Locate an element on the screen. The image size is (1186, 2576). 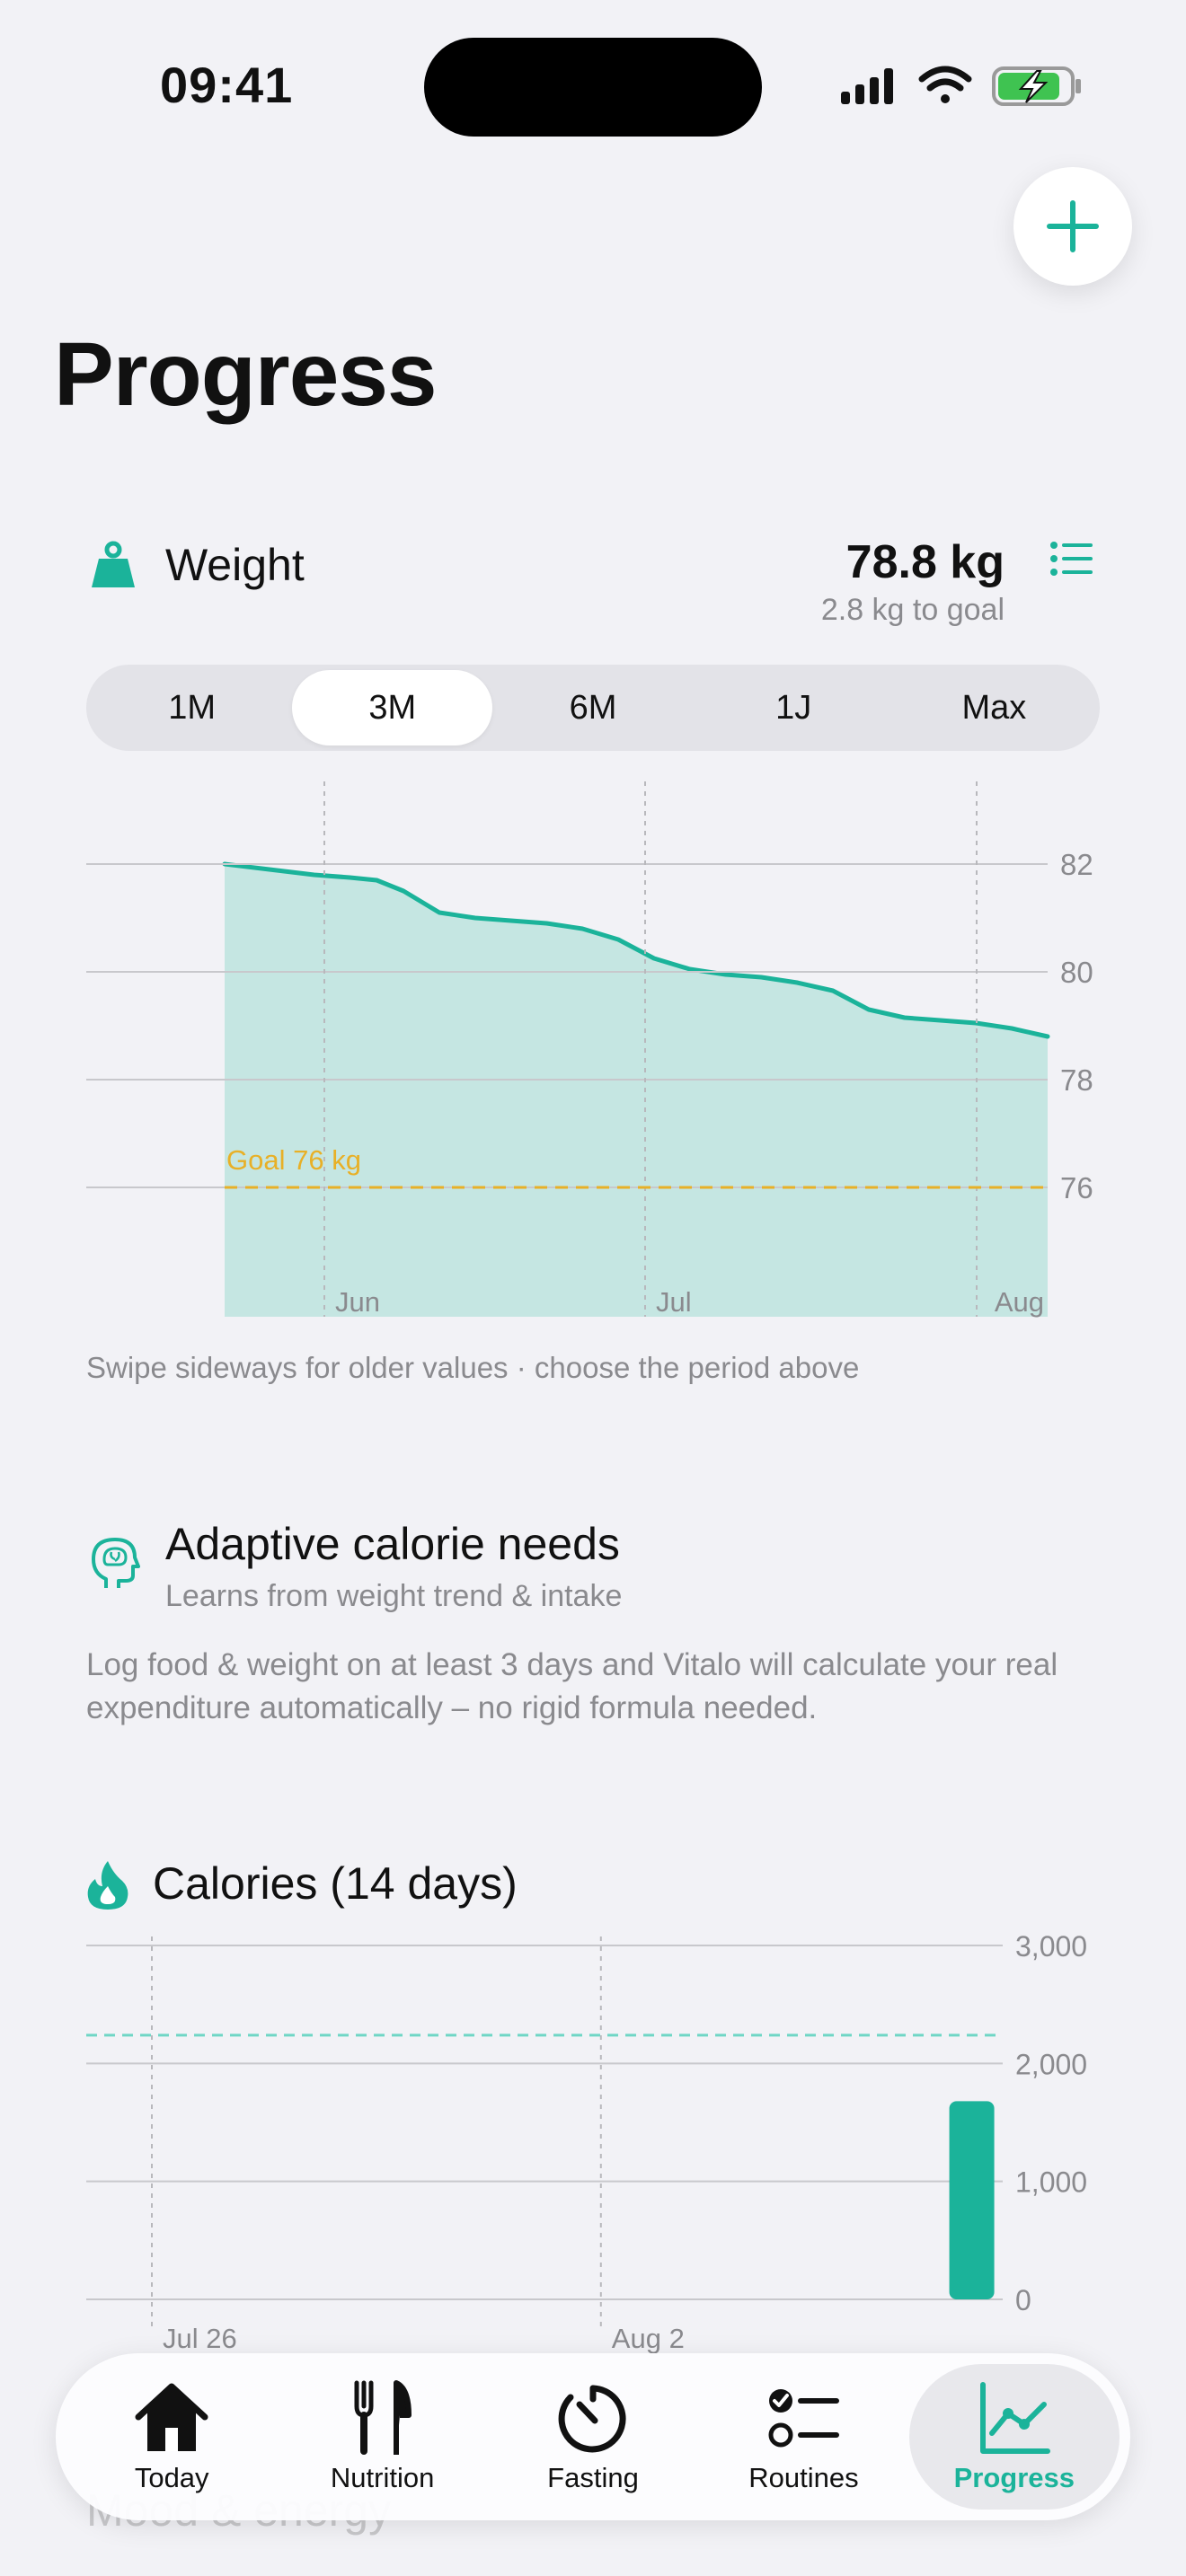
dynamic-island is located at coordinates (593, 87).